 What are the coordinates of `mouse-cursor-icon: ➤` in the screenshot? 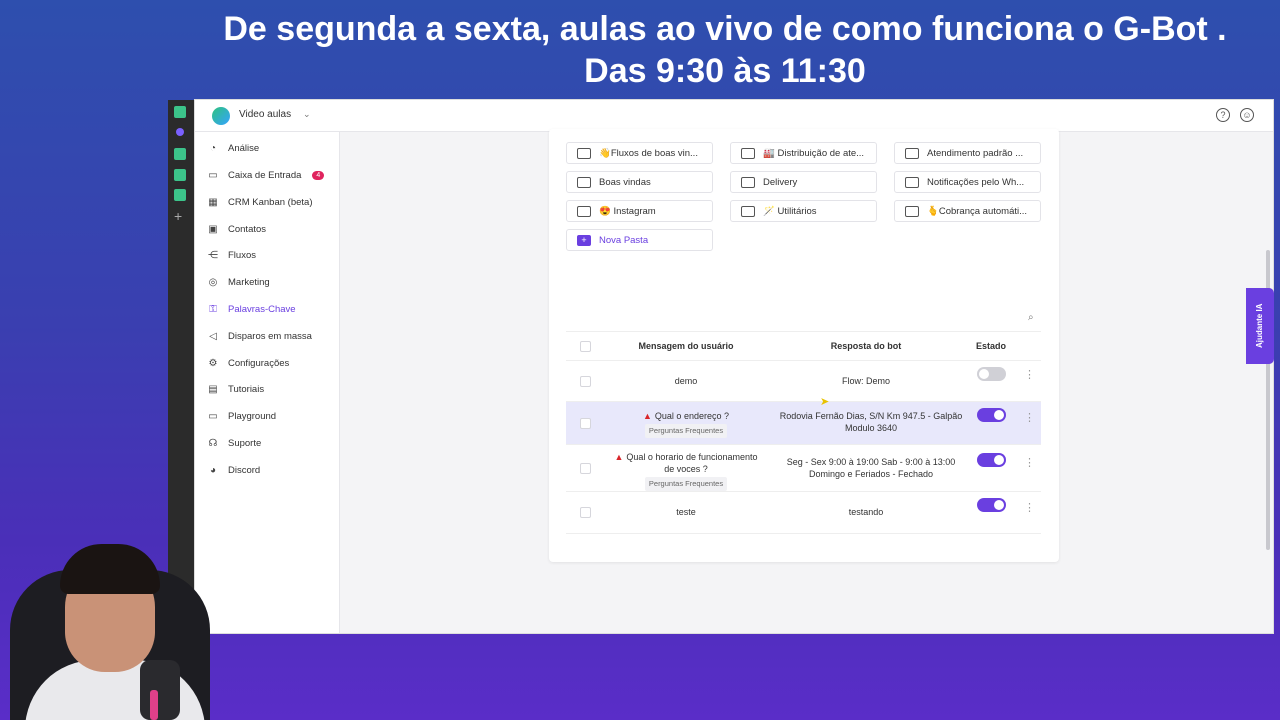 It's located at (825, 402).